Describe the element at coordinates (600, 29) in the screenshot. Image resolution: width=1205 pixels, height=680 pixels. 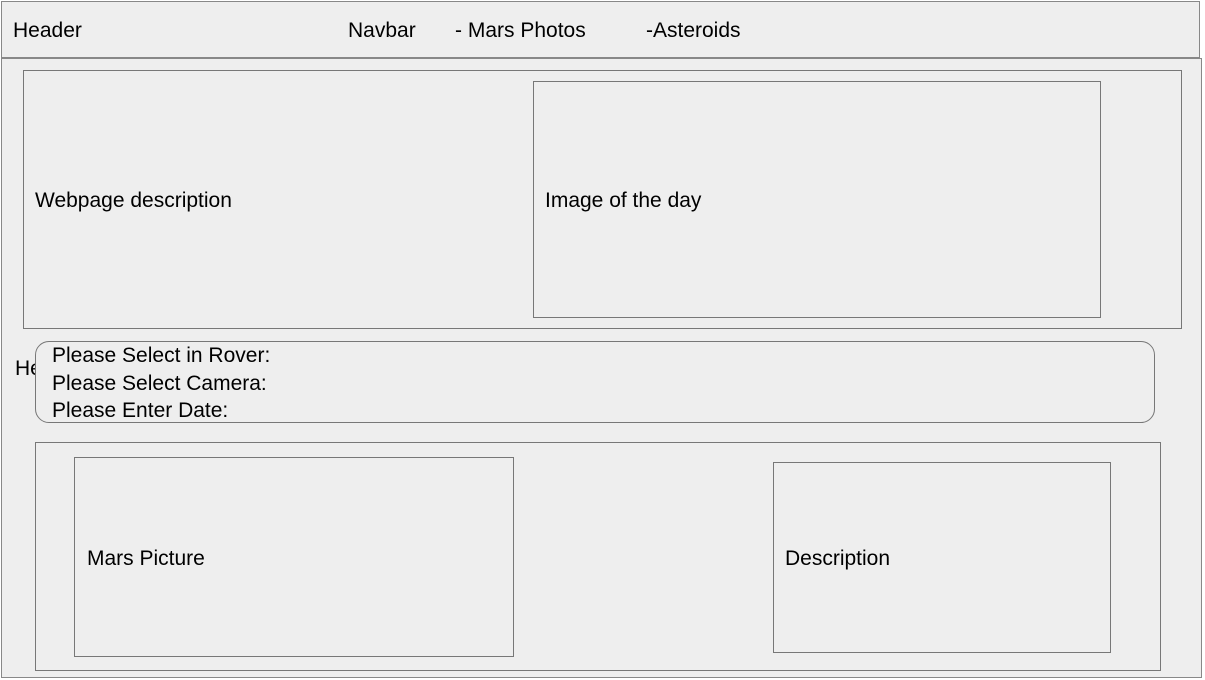
I see `header-section` at that location.